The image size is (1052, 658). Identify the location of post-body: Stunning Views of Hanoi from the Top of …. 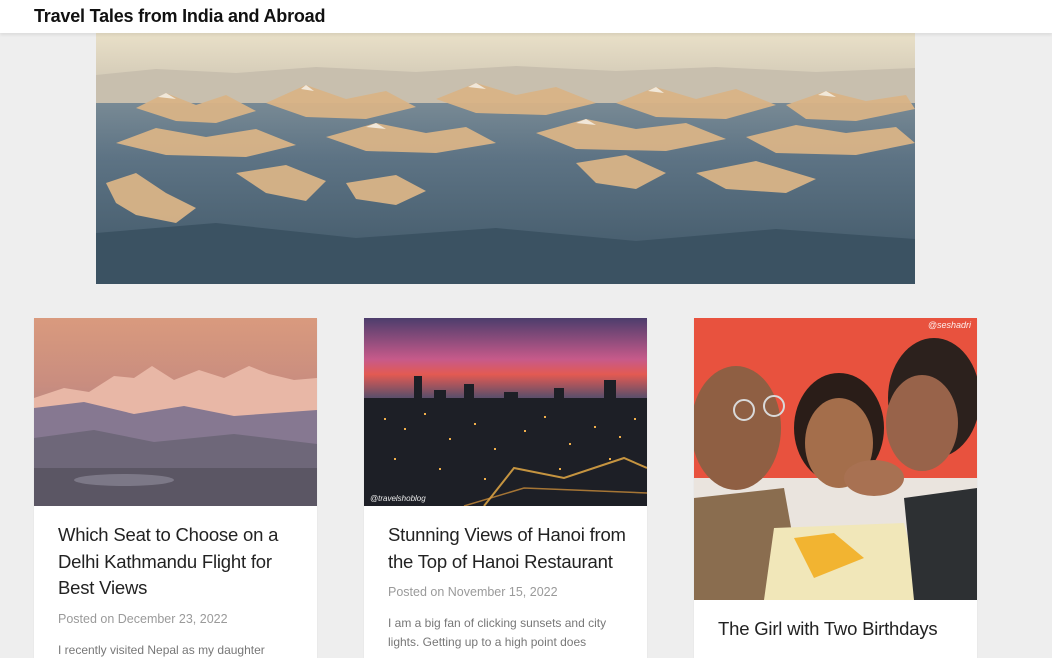
(507, 587).